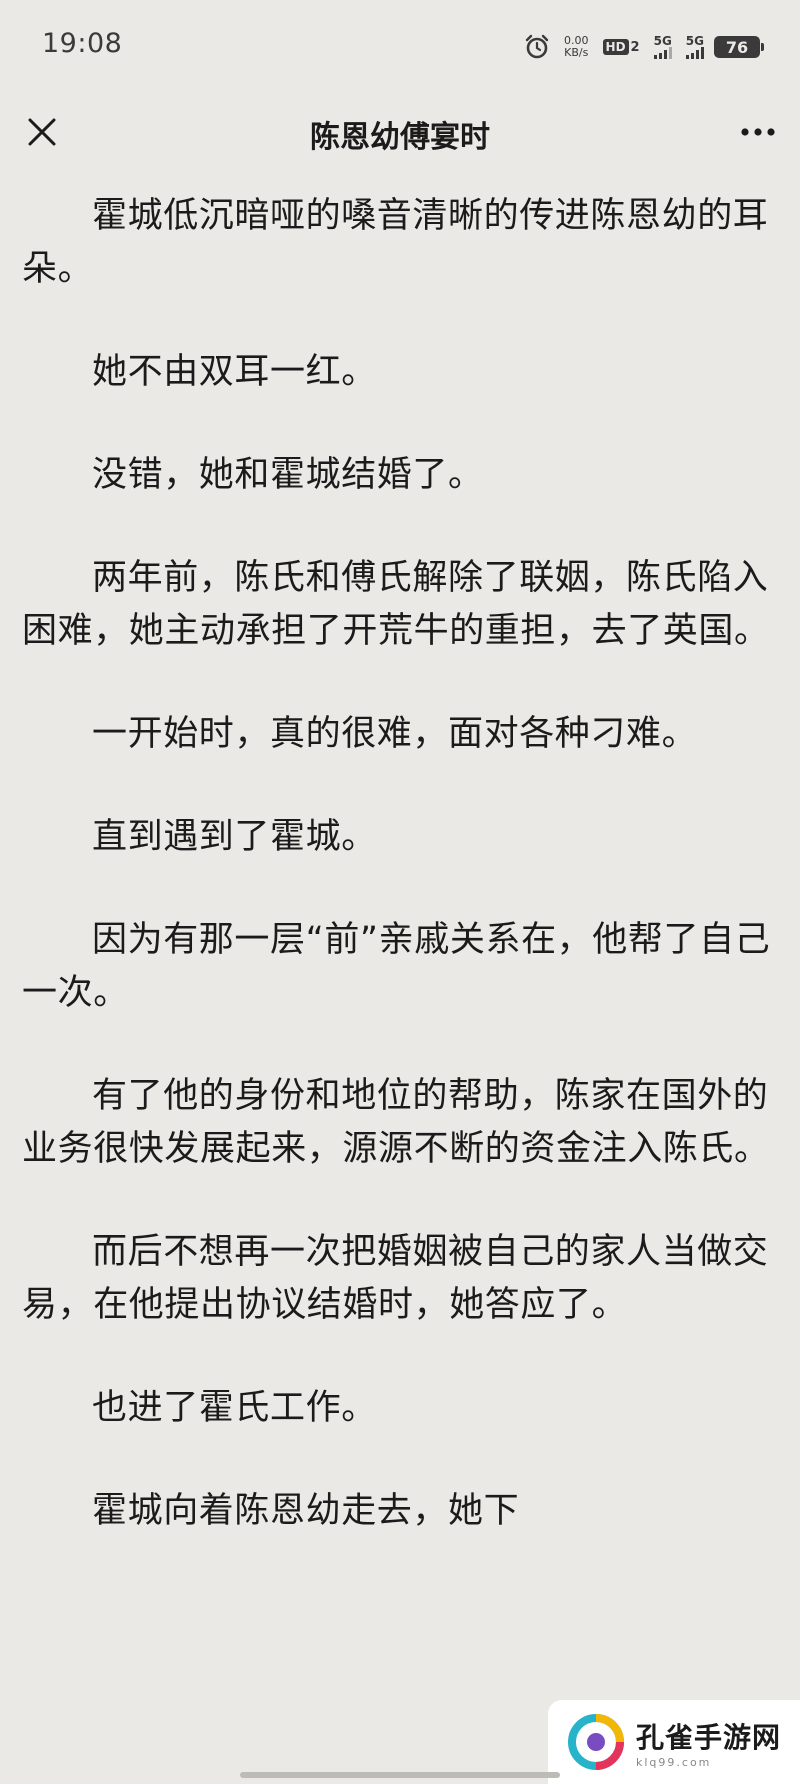 This screenshot has width=800, height=1784. Describe the element at coordinates (82, 43) in the screenshot. I see `status-time: 19:08` at that location.